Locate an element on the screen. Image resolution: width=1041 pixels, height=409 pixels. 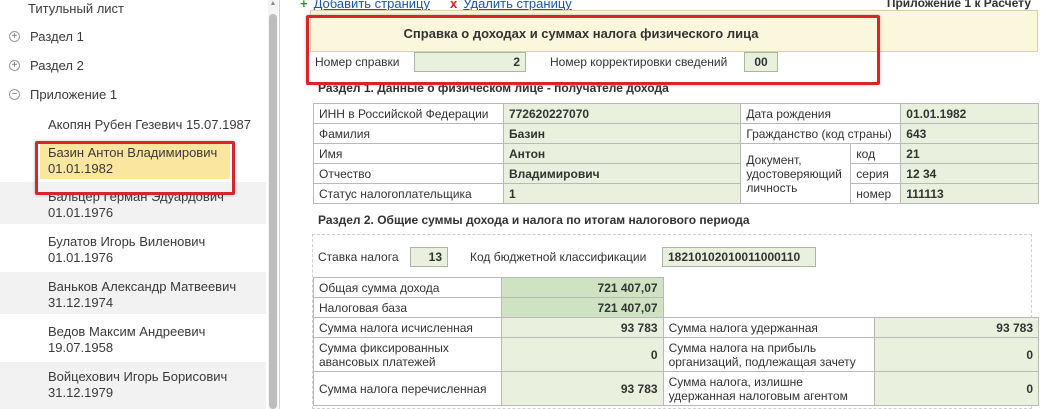
sidebar-scrollbar: ▲ is located at coordinates (273, 204).